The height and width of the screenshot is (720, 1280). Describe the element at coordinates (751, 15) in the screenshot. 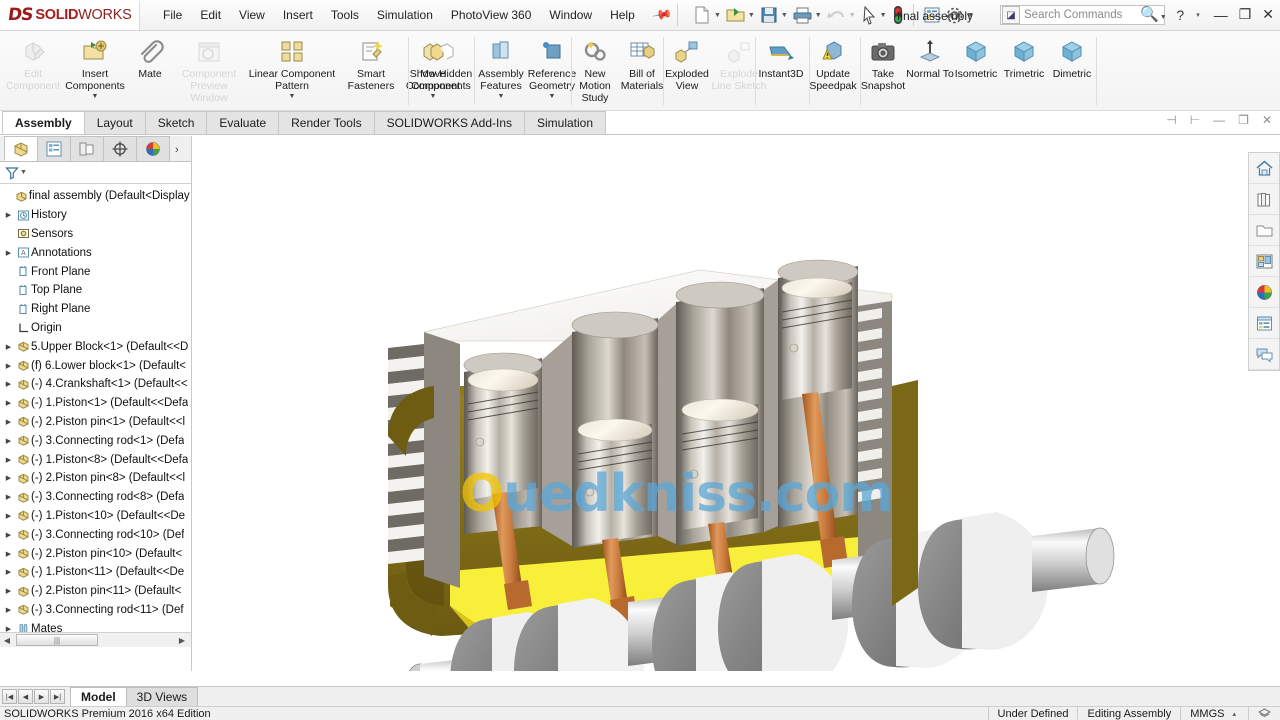

I see `open-document-caret: ▼` at that location.